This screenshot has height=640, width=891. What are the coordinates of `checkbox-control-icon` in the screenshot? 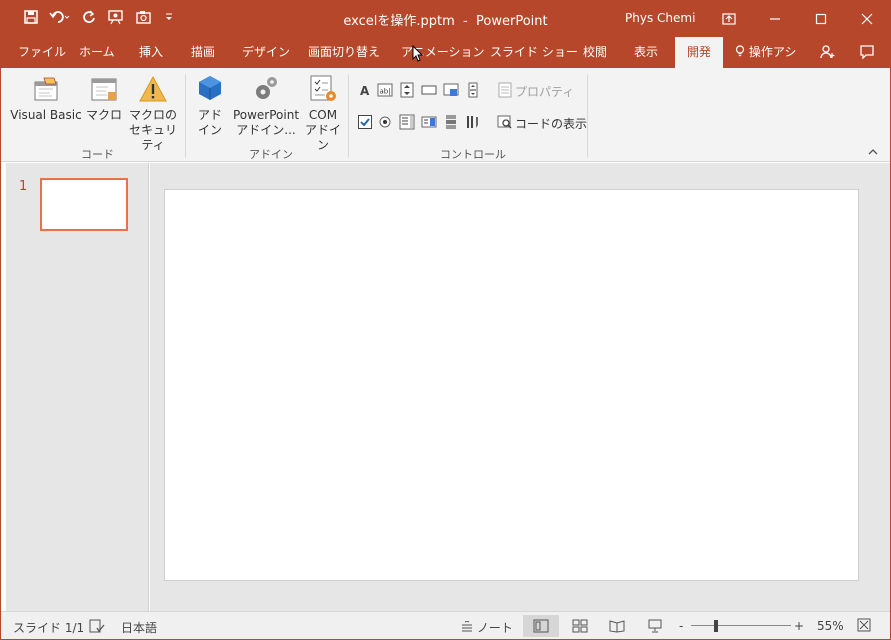 It's located at (365, 122).